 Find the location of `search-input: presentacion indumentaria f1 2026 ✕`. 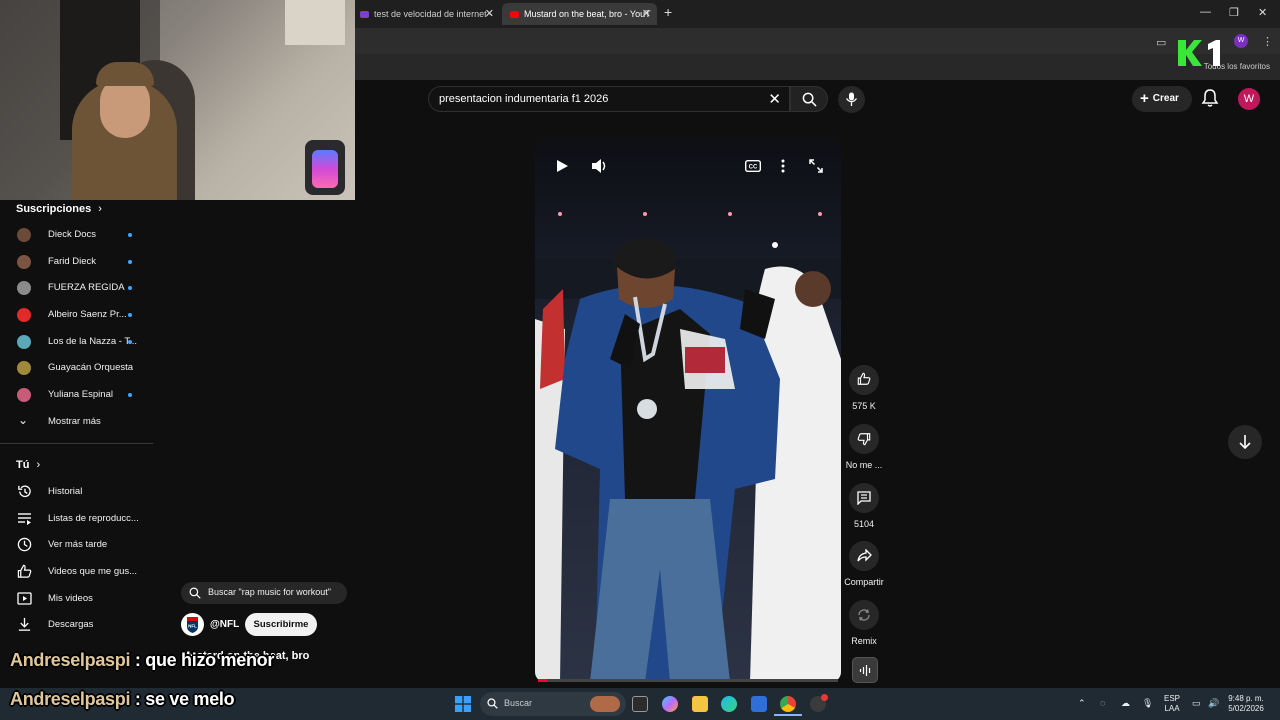

search-input: presentacion indumentaria f1 2026 ✕ is located at coordinates (609, 99).